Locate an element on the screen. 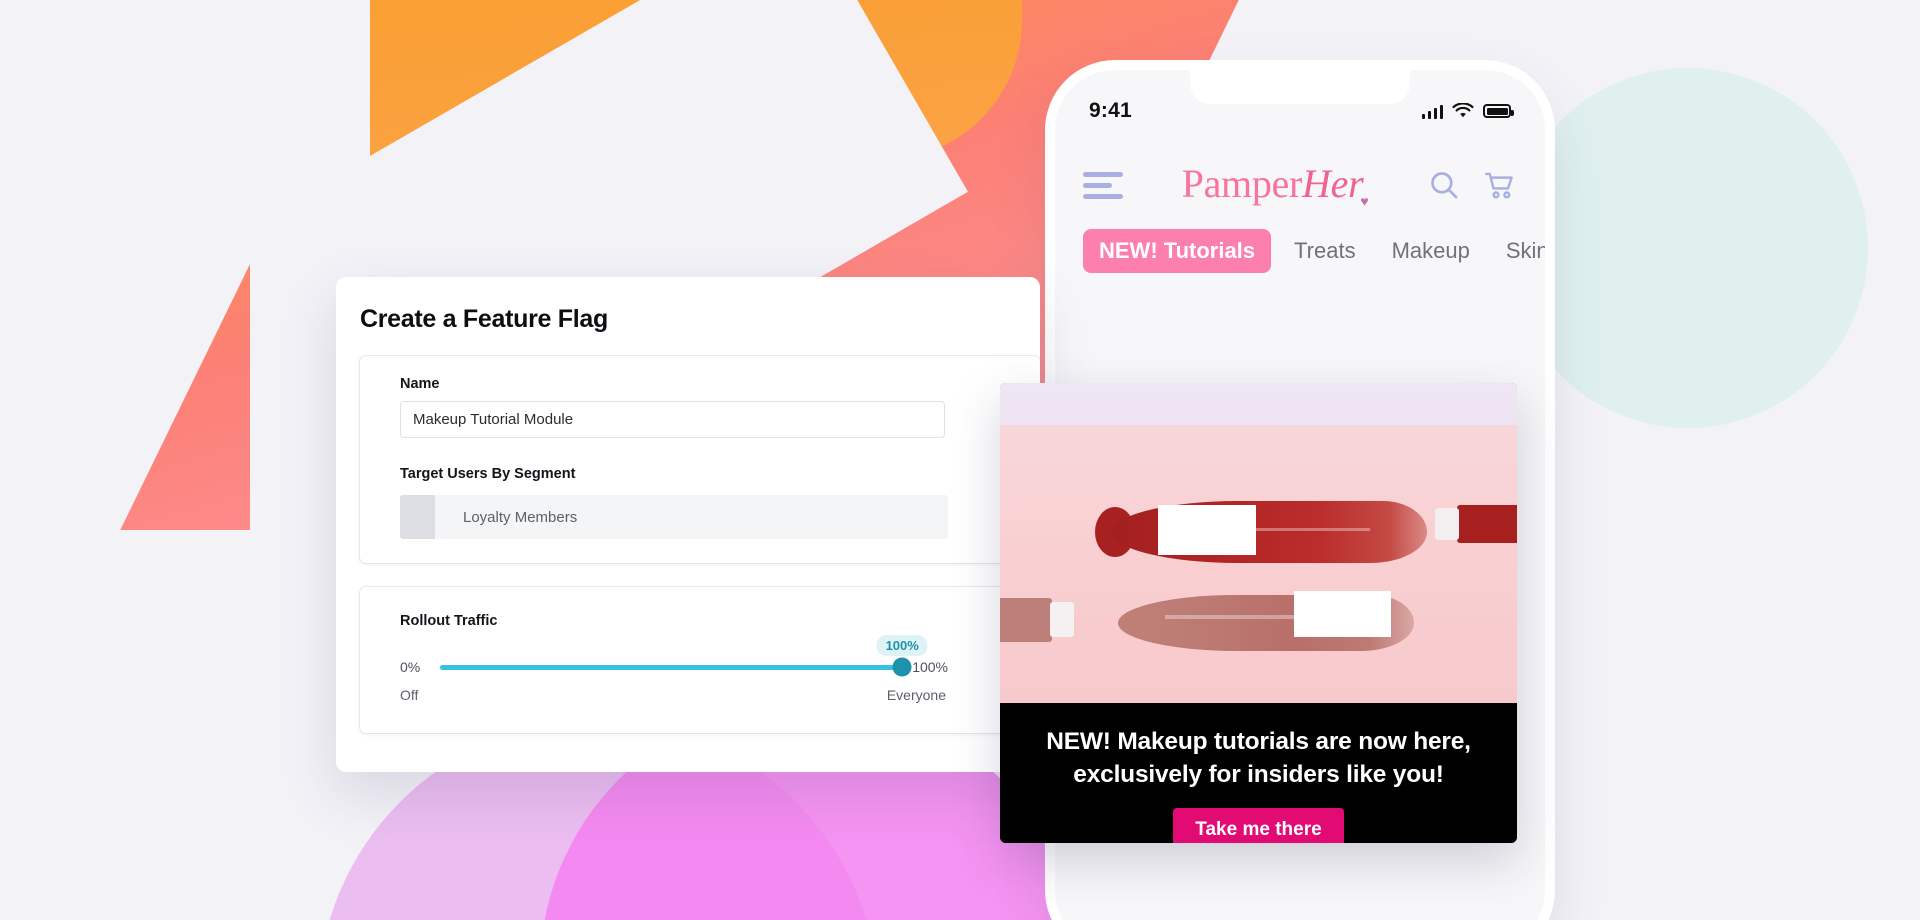 Image resolution: width=1920 pixels, height=920 pixels. mint-circle-shape is located at coordinates (1688, 248).